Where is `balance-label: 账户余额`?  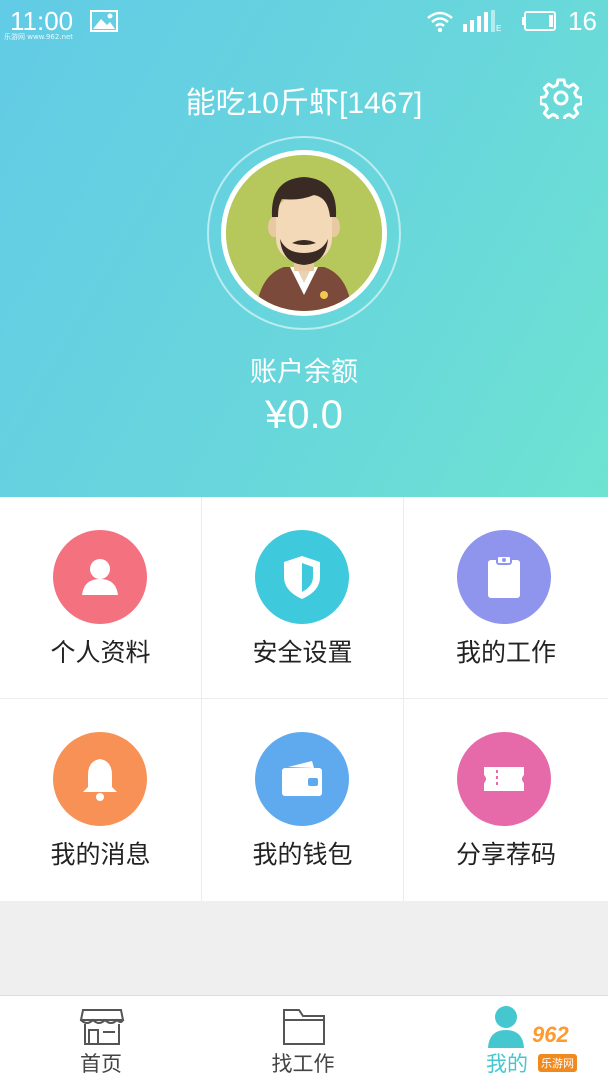
balance-label: 账户余额 is located at coordinates (304, 372).